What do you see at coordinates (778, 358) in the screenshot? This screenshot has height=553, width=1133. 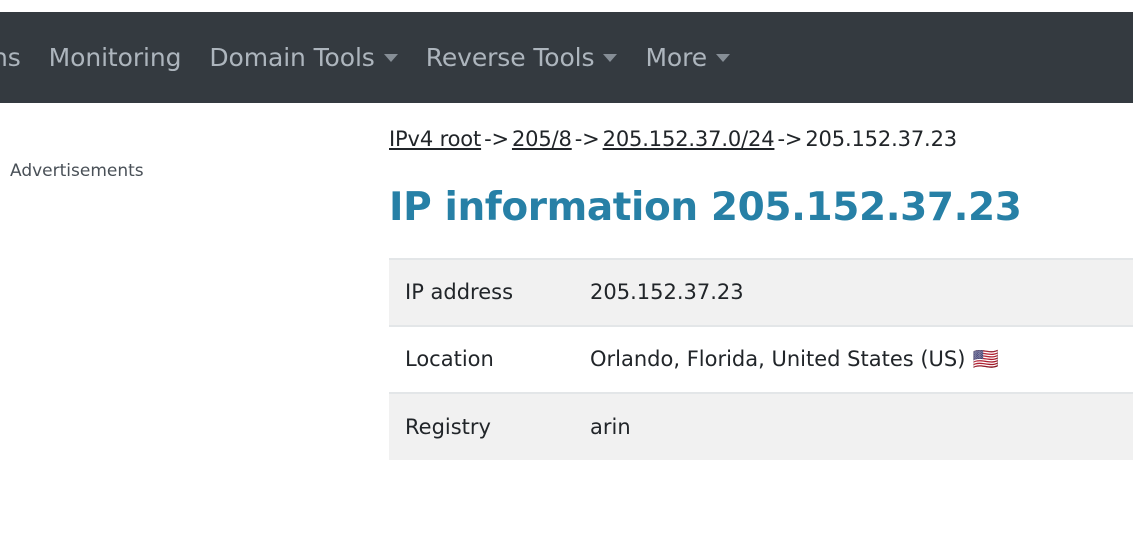 I see `row-value-text: Orlando, Florida, United States (US)` at bounding box center [778, 358].